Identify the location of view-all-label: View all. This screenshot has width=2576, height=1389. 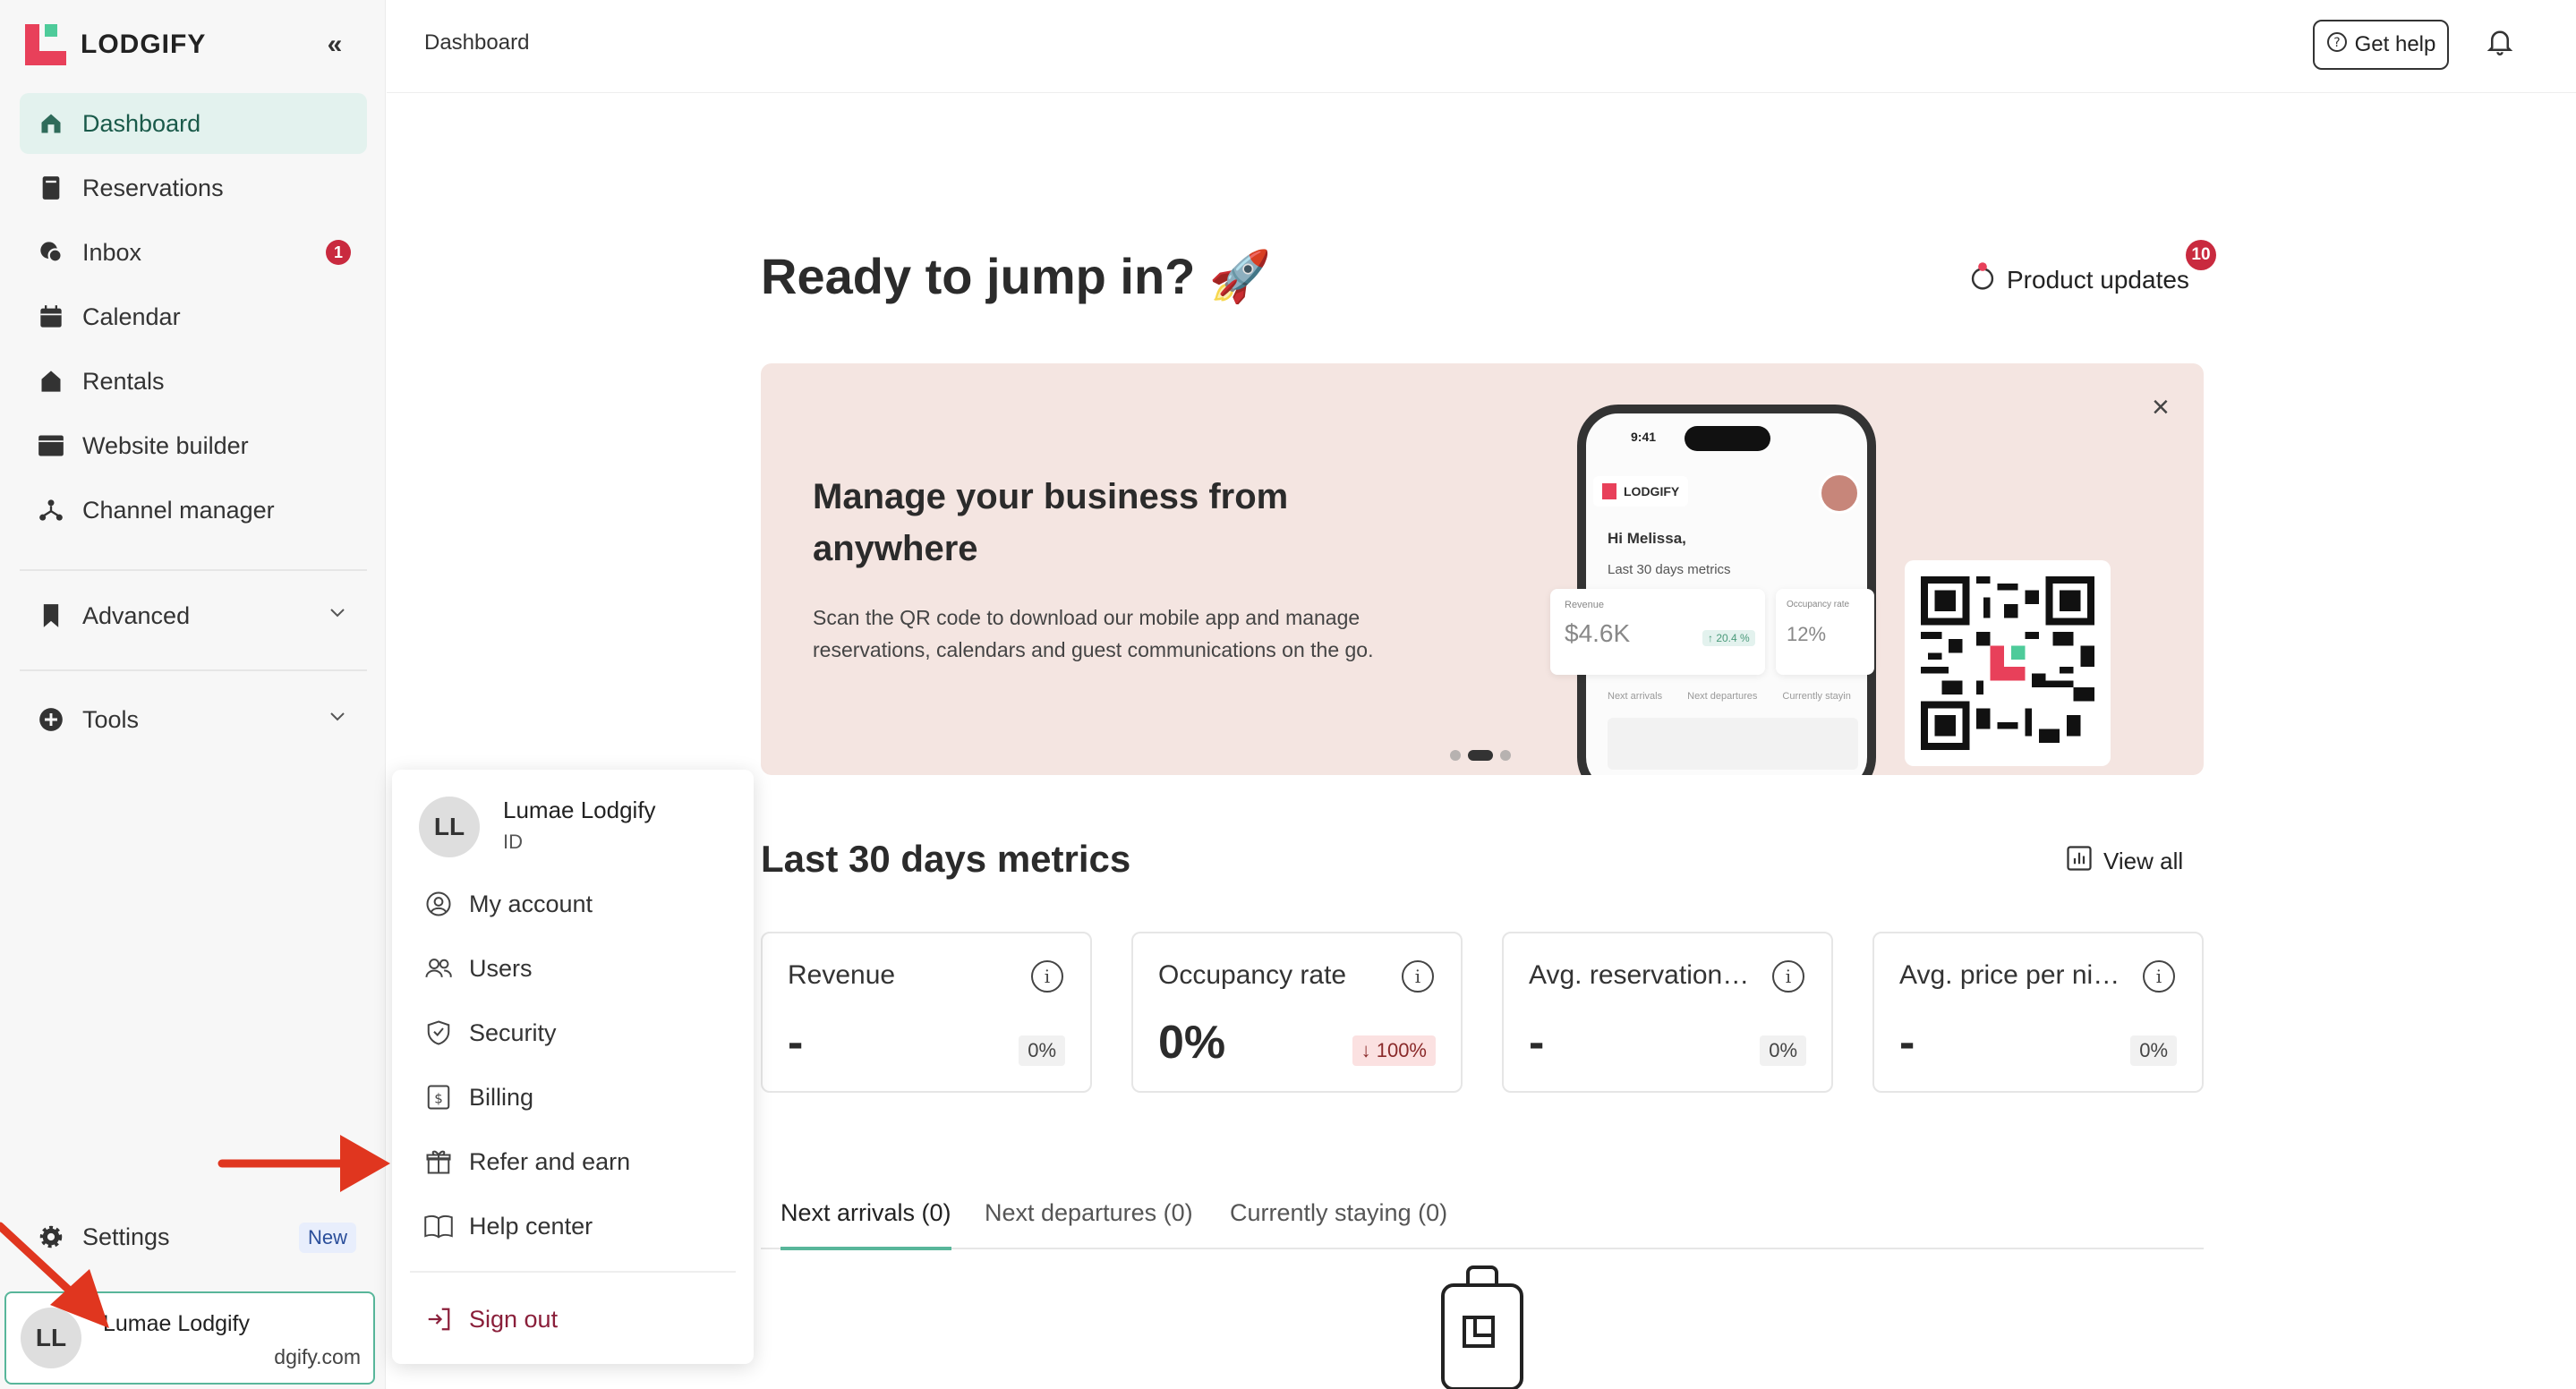
(2143, 861).